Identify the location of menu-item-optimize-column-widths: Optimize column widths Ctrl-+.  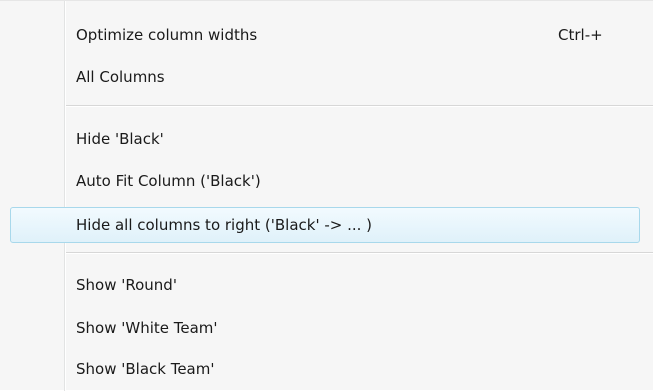
(325, 35).